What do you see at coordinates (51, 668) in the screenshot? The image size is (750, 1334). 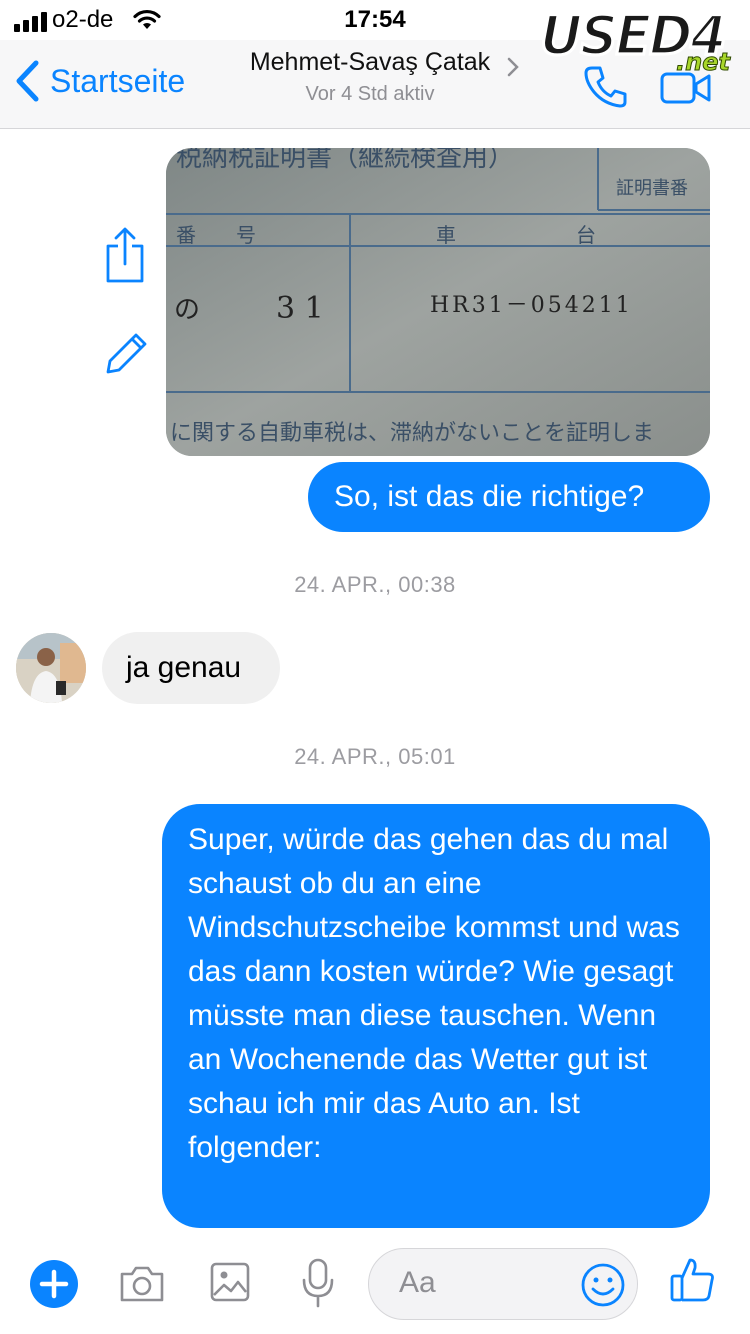 I see `avatar` at bounding box center [51, 668].